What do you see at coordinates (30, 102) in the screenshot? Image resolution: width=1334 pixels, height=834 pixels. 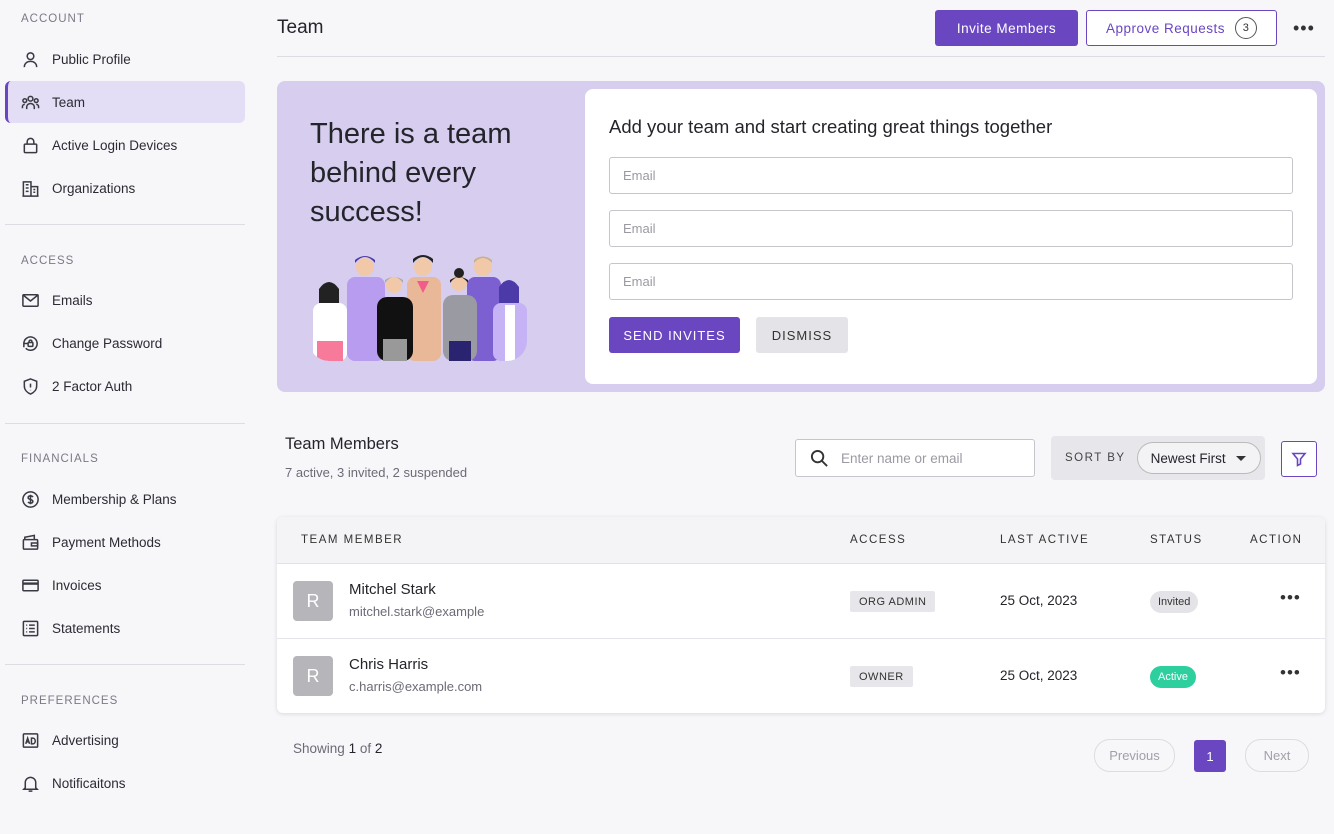 I see `team-icon` at bounding box center [30, 102].